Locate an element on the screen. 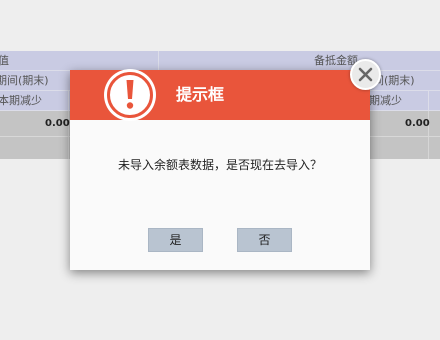  dialog-header: 提示框 is located at coordinates (220, 95).